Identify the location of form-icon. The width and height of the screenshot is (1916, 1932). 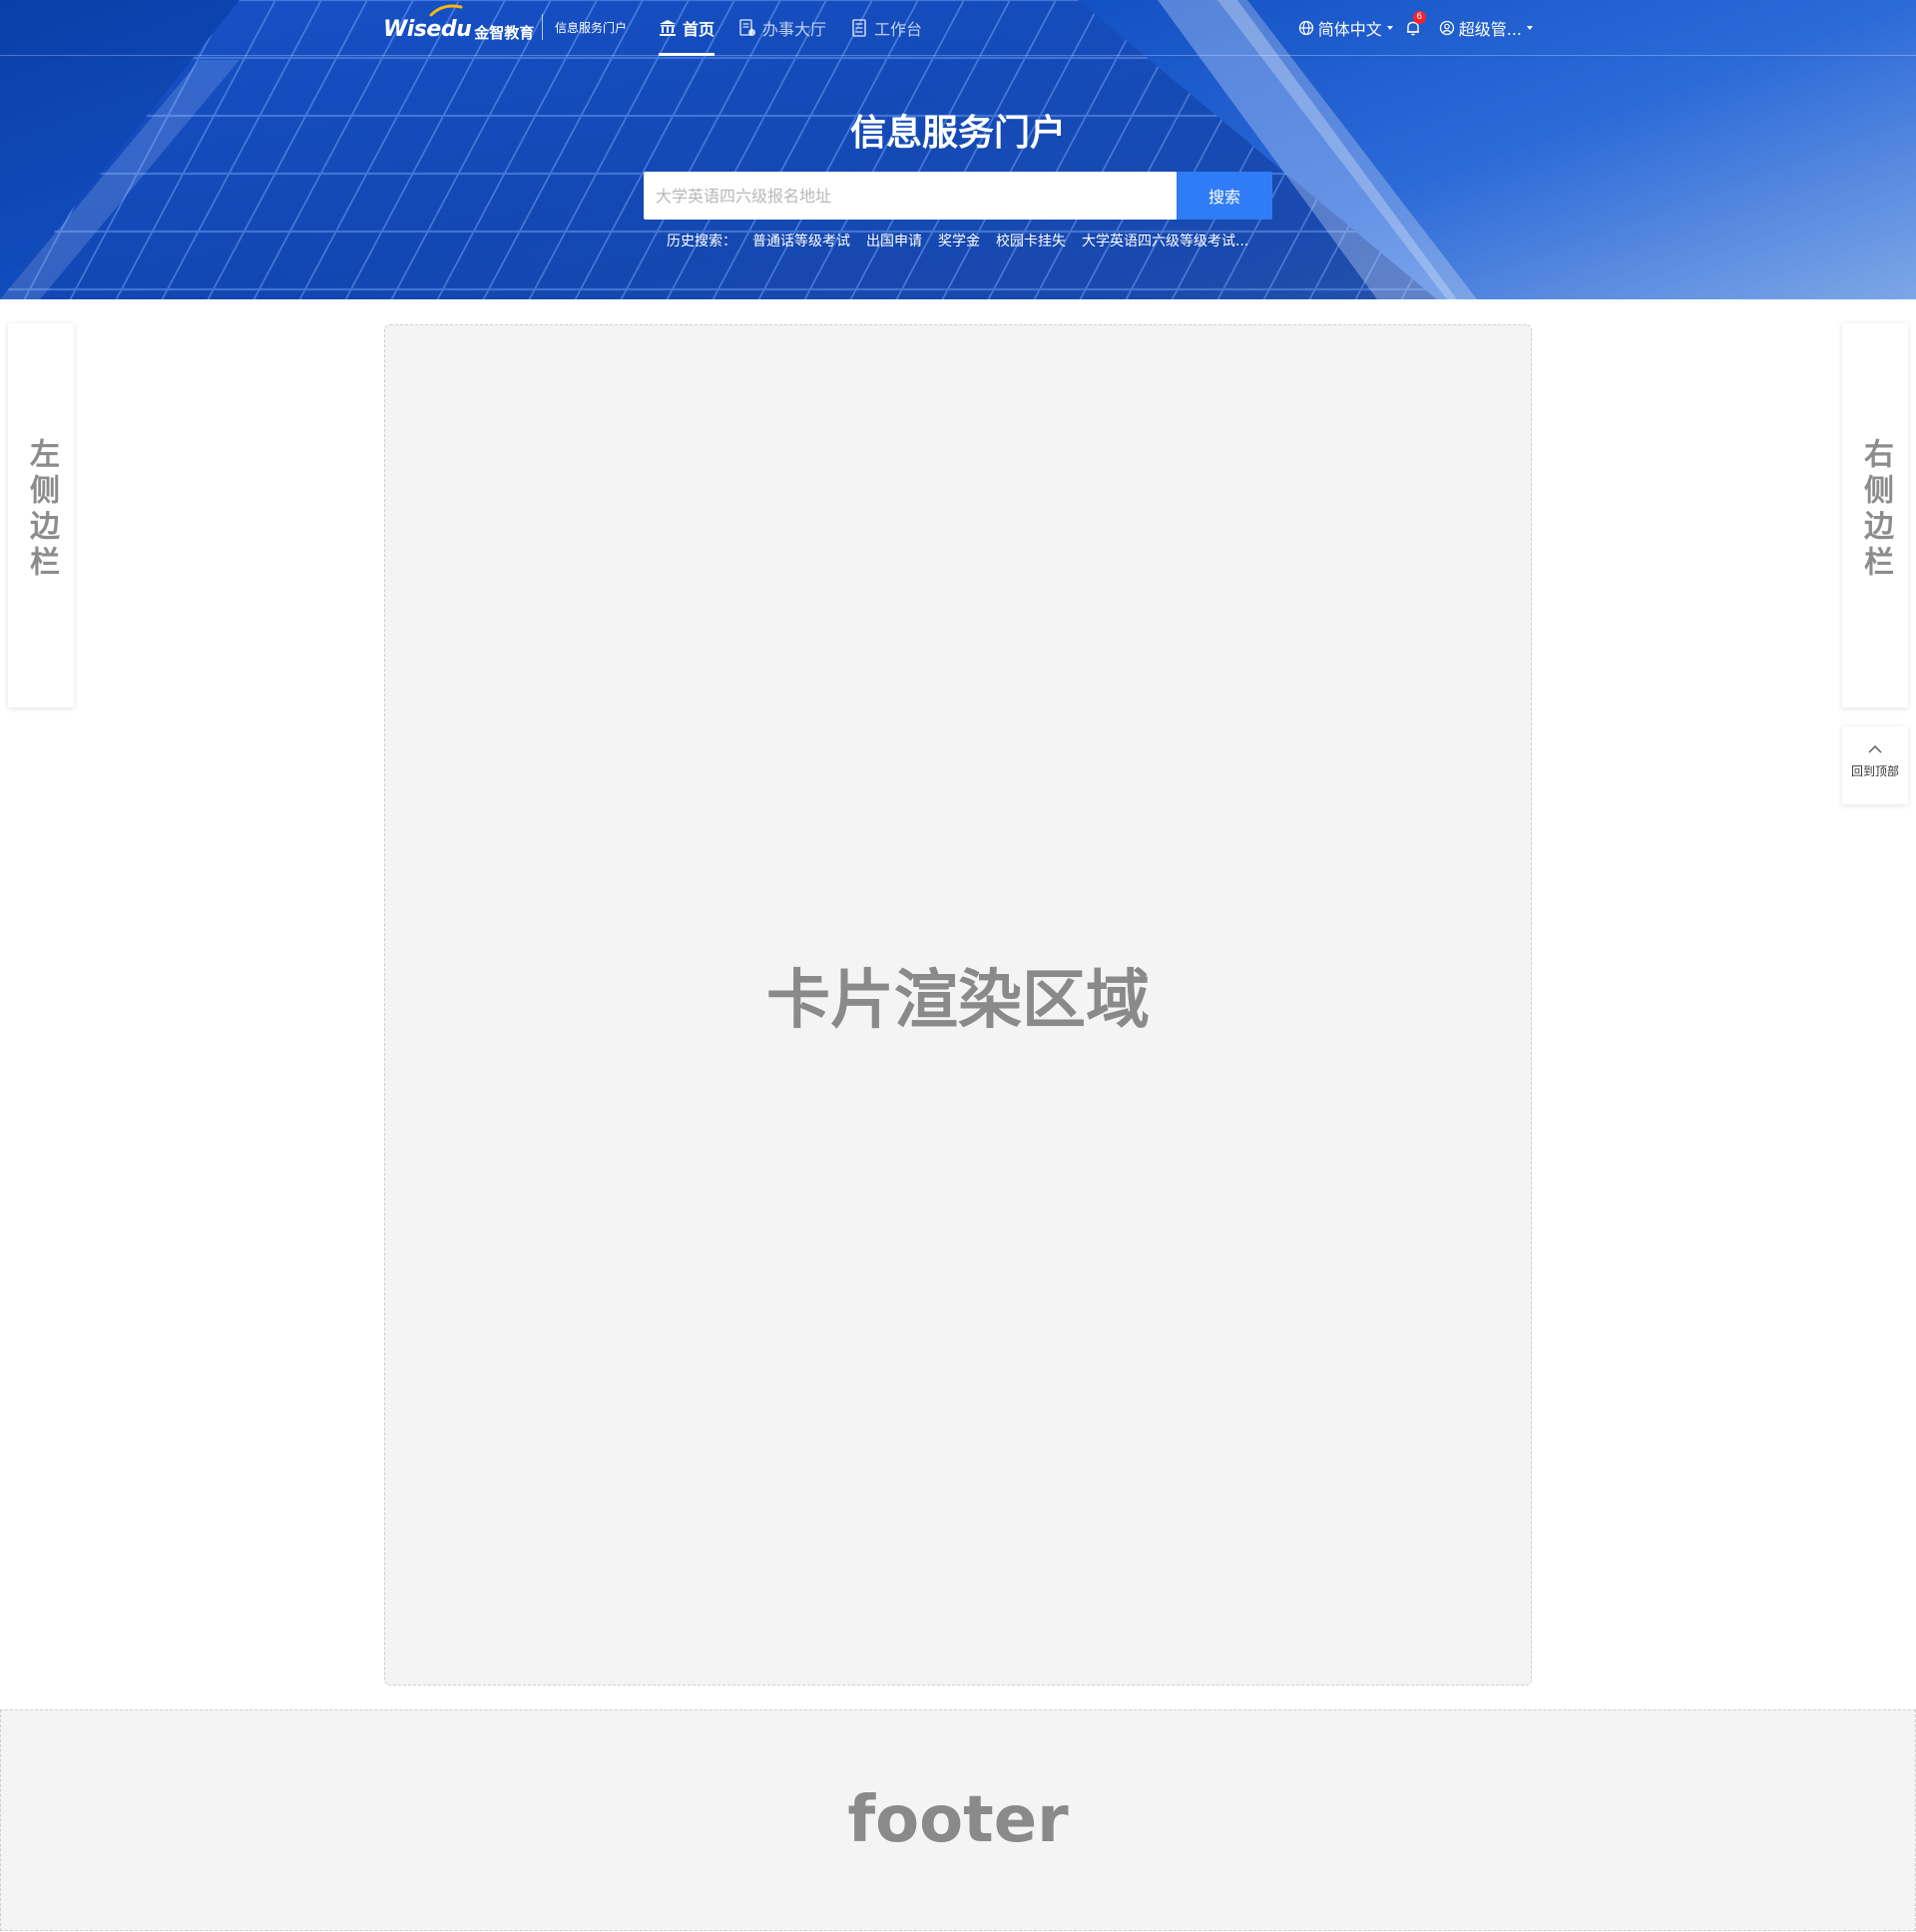
(747, 28).